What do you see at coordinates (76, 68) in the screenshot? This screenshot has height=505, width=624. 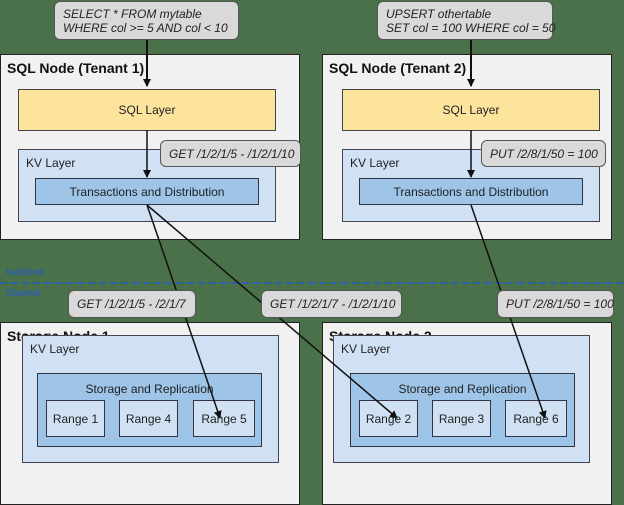 I see `sql-node-title: SQL Node (Tenant 1)` at bounding box center [76, 68].